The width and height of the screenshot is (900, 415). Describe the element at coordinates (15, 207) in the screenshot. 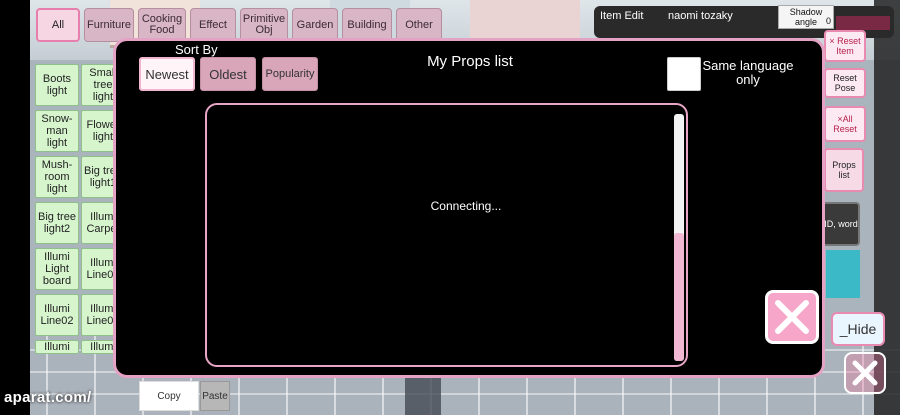

I see `left-letterbox` at that location.